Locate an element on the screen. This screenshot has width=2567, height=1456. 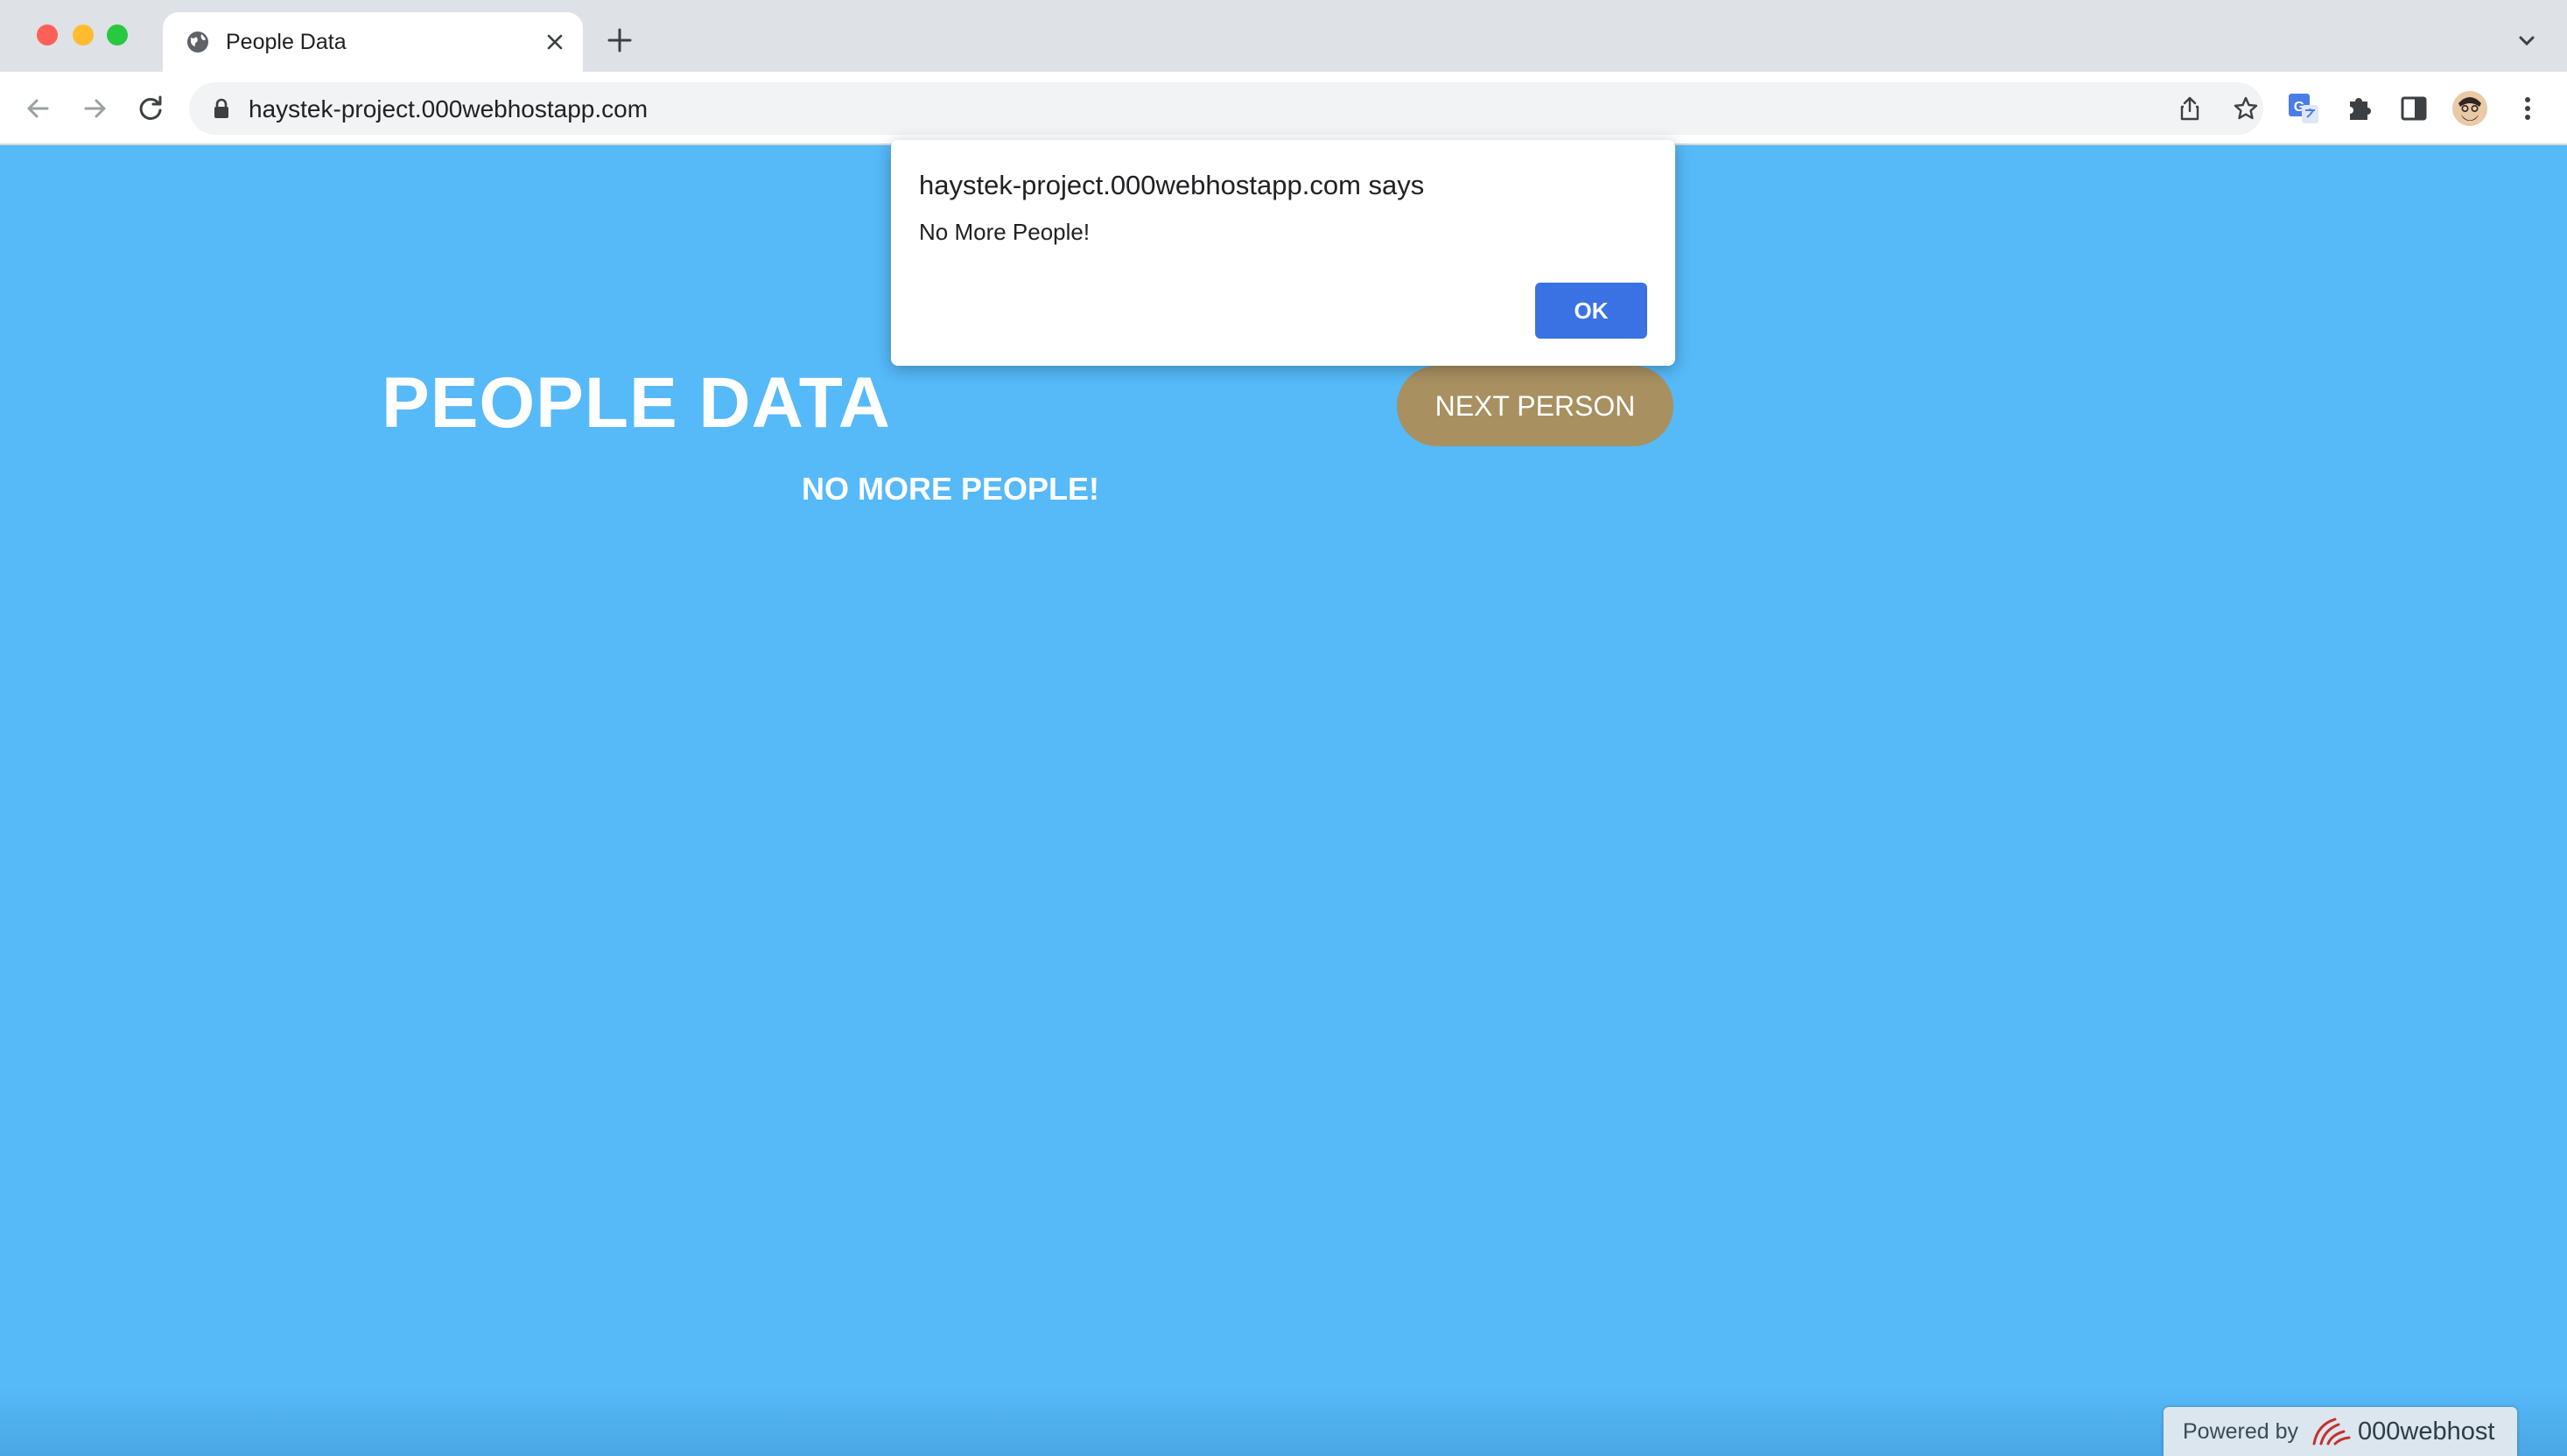
bookmark-star-icon is located at coordinates (2246, 108).